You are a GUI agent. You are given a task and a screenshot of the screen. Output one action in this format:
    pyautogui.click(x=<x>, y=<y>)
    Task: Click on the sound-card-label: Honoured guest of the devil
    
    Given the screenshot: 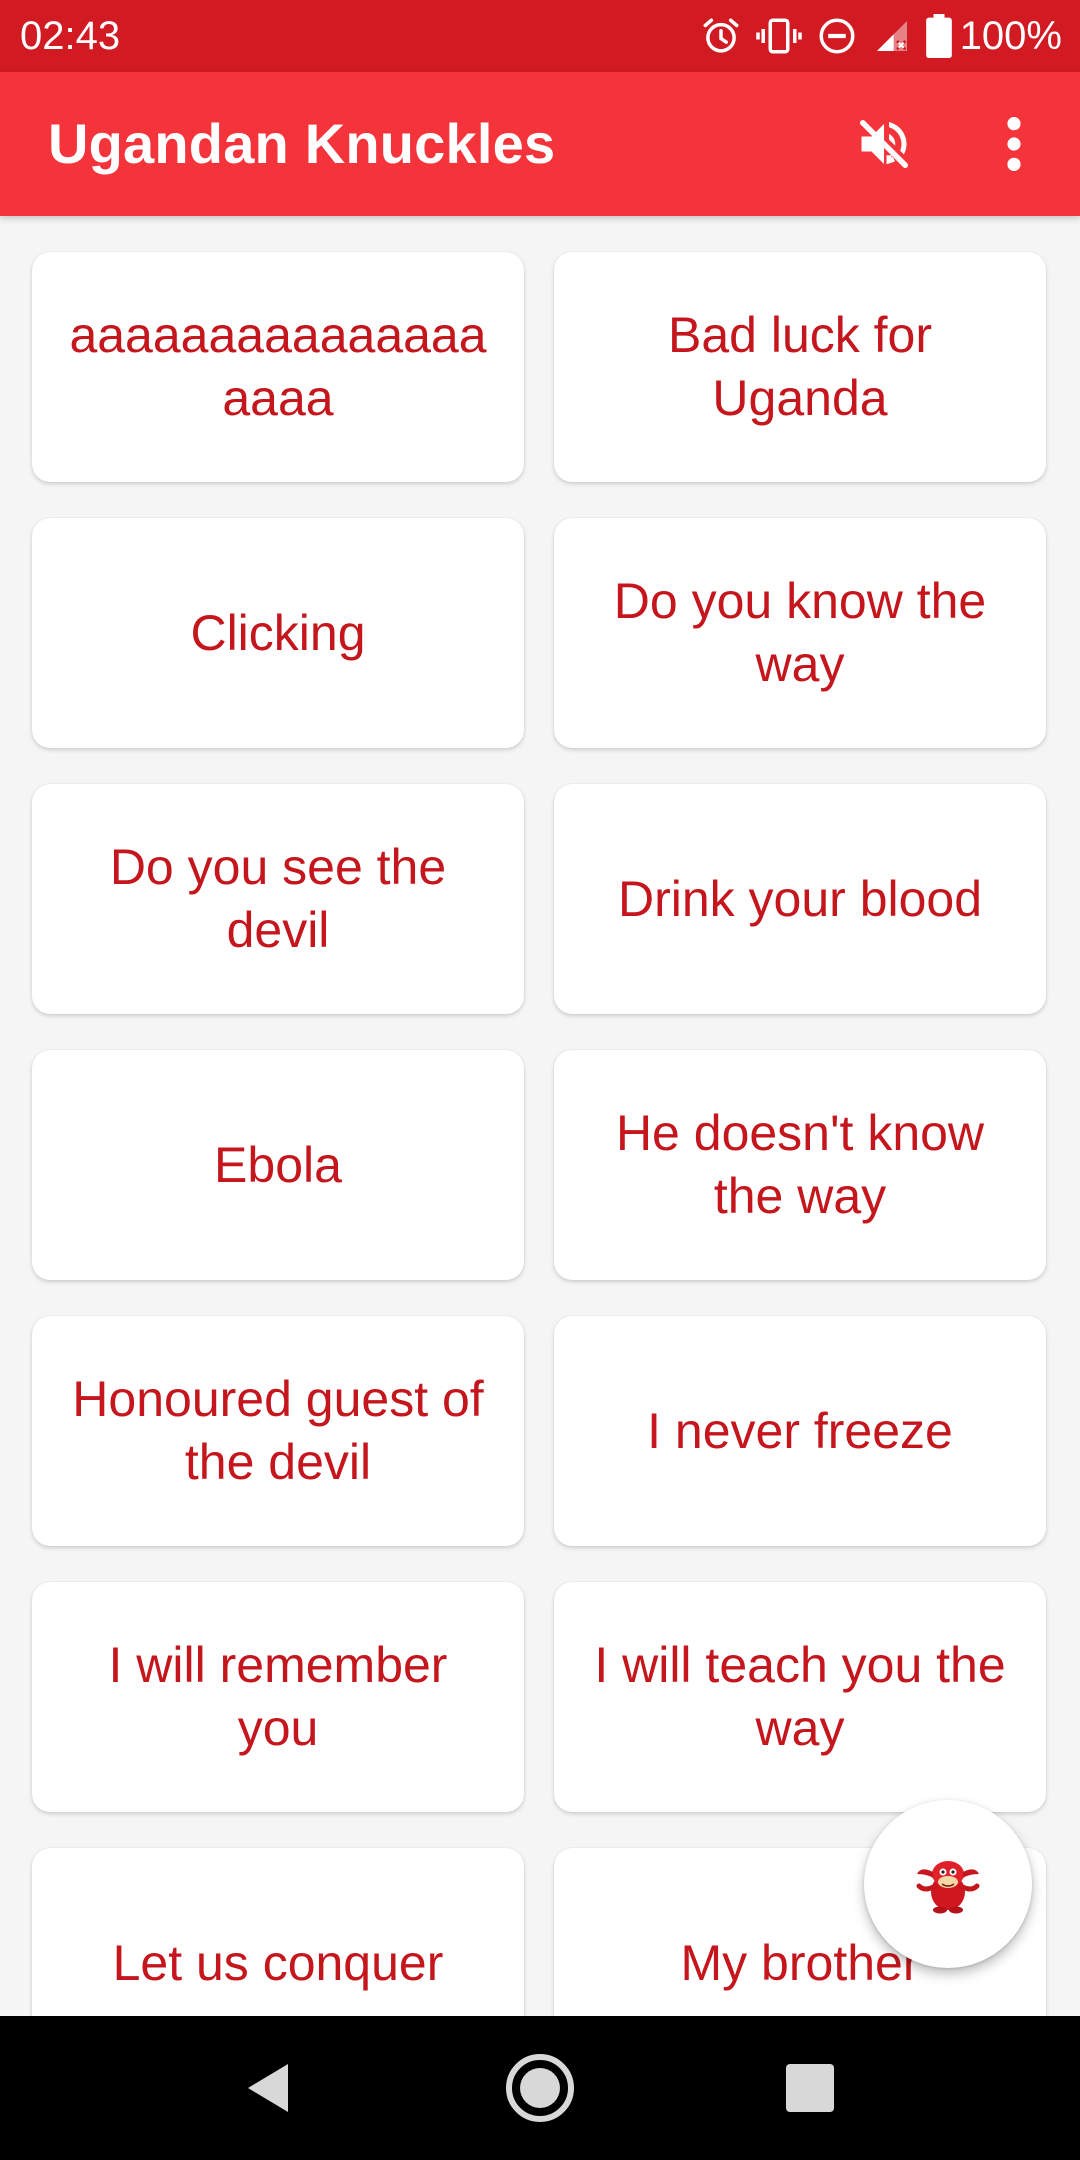 What is the action you would take?
    pyautogui.click(x=278, y=1430)
    